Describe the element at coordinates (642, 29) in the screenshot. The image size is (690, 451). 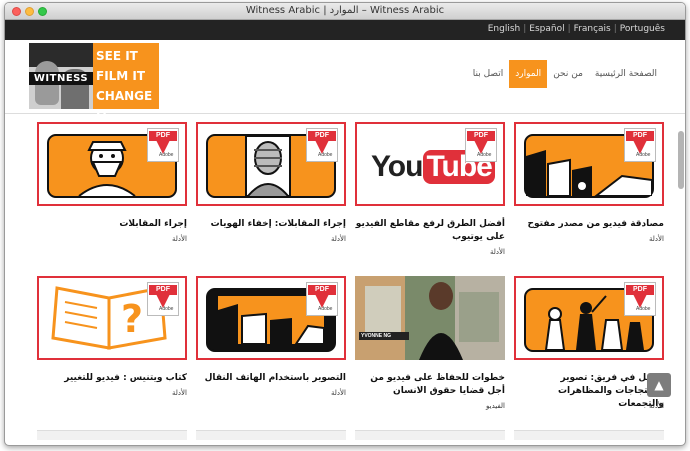
I see `lang-portugues: Português` at that location.